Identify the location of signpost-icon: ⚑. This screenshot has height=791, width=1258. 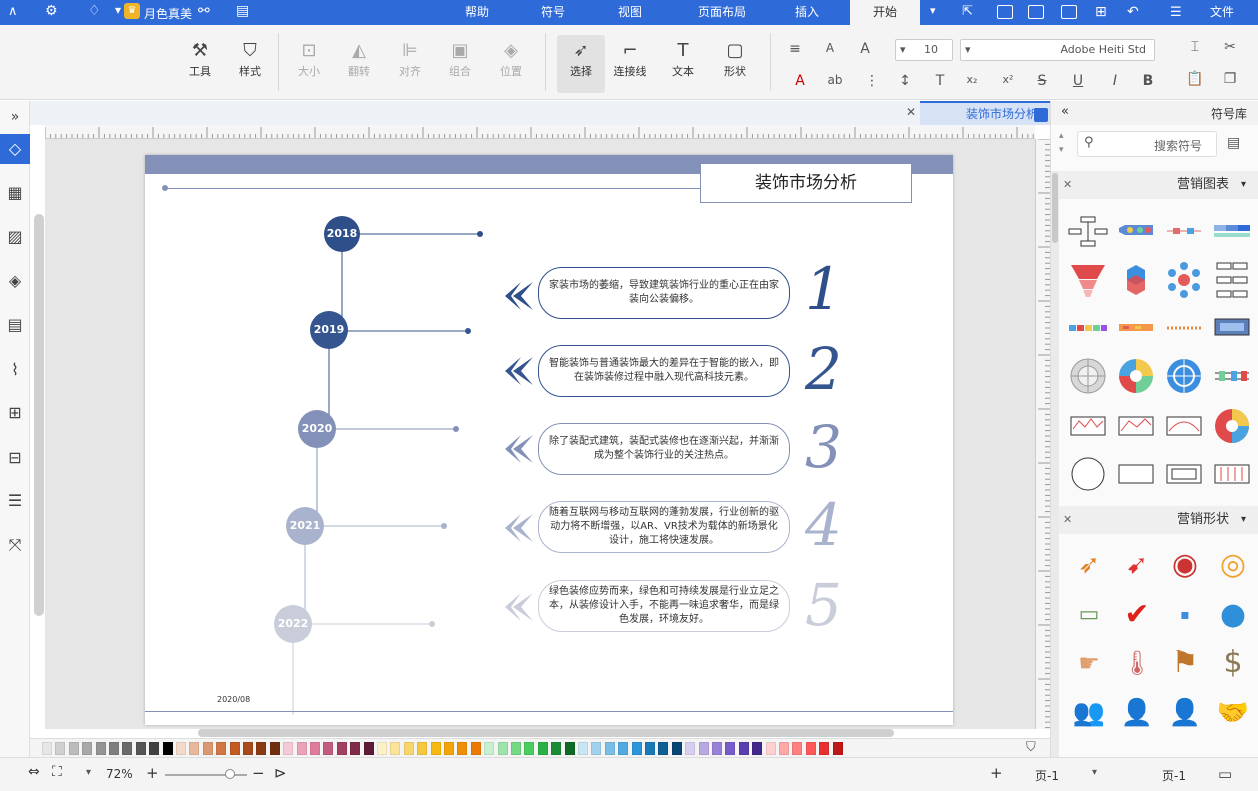
(1185, 663).